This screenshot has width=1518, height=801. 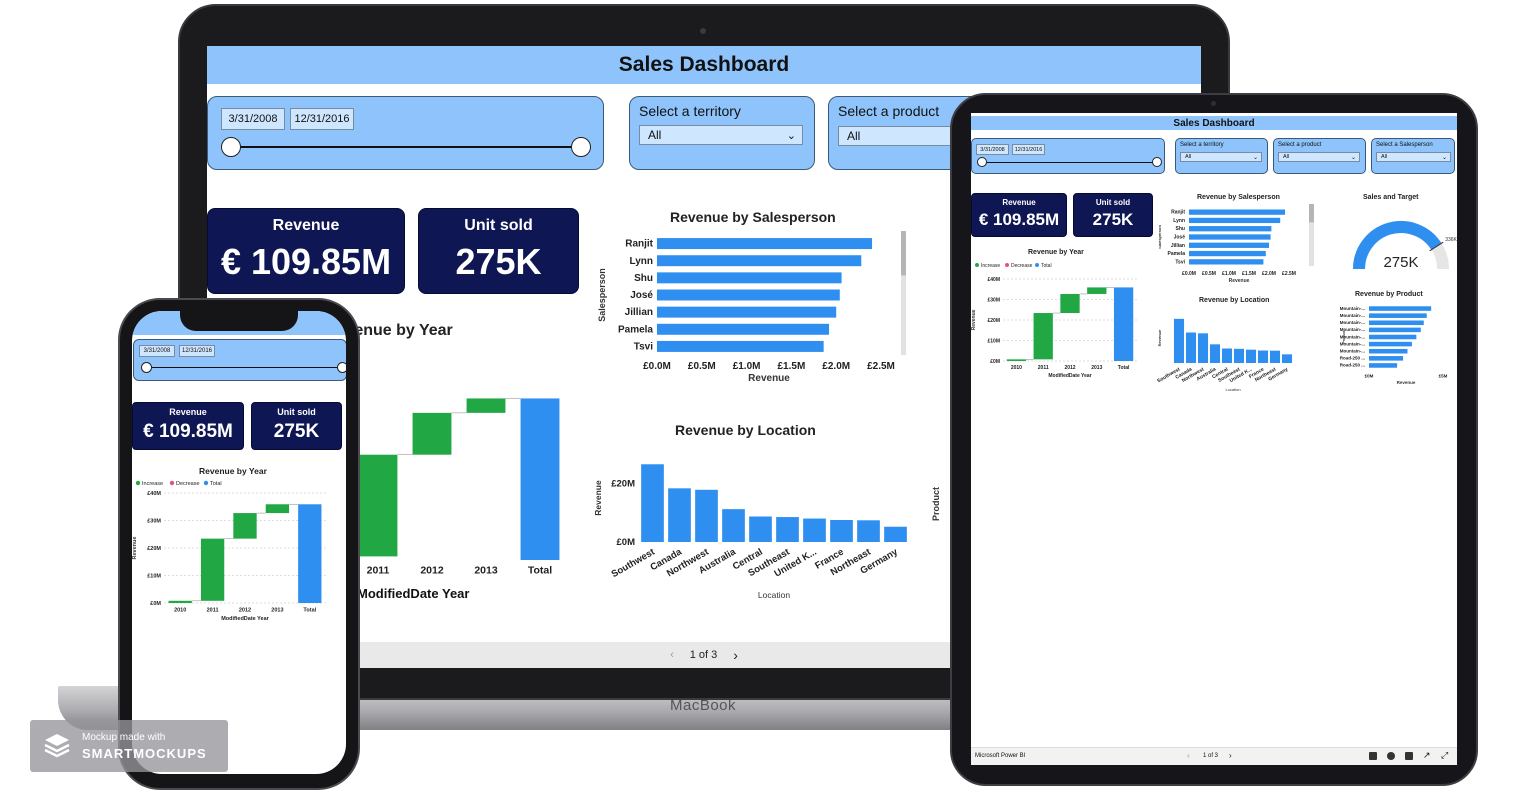 What do you see at coordinates (1391, 197) in the screenshot?
I see `tablet-gauge-title: Sales and Target` at bounding box center [1391, 197].